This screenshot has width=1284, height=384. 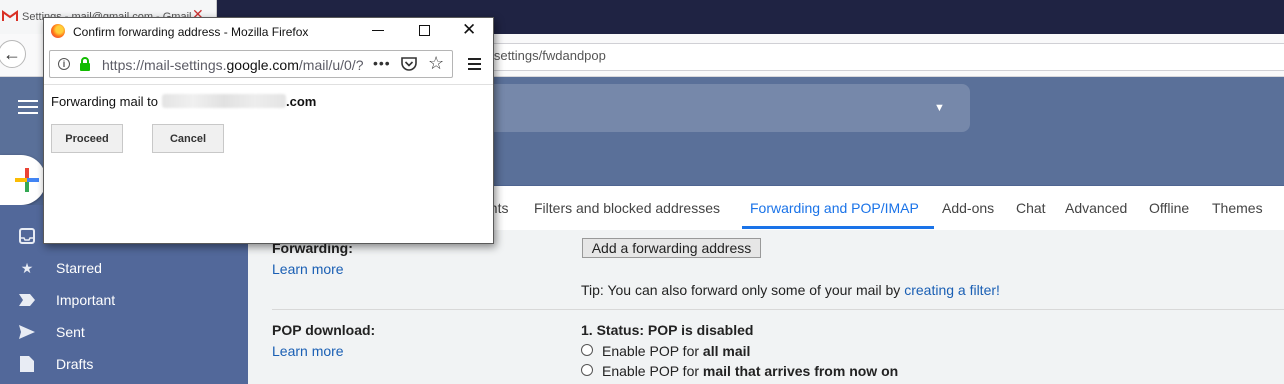 What do you see at coordinates (1031, 208) in the screenshot?
I see `tab-chat: Chat` at bounding box center [1031, 208].